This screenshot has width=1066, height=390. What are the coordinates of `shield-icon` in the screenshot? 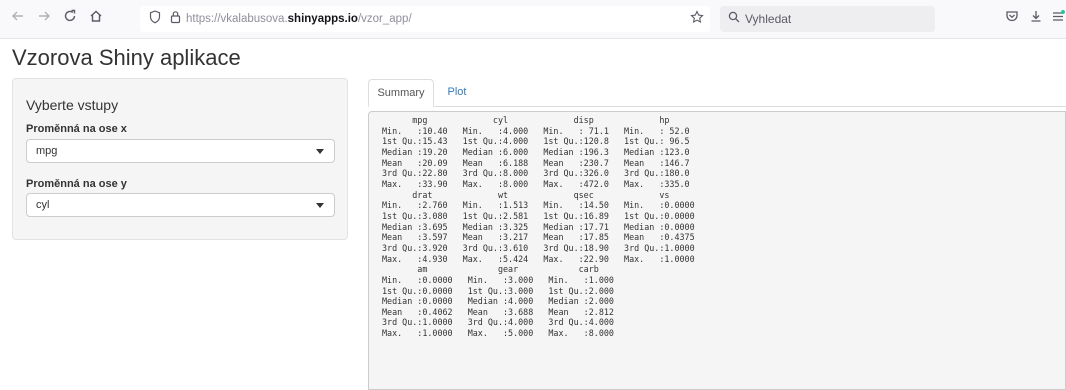 It's located at (155, 19).